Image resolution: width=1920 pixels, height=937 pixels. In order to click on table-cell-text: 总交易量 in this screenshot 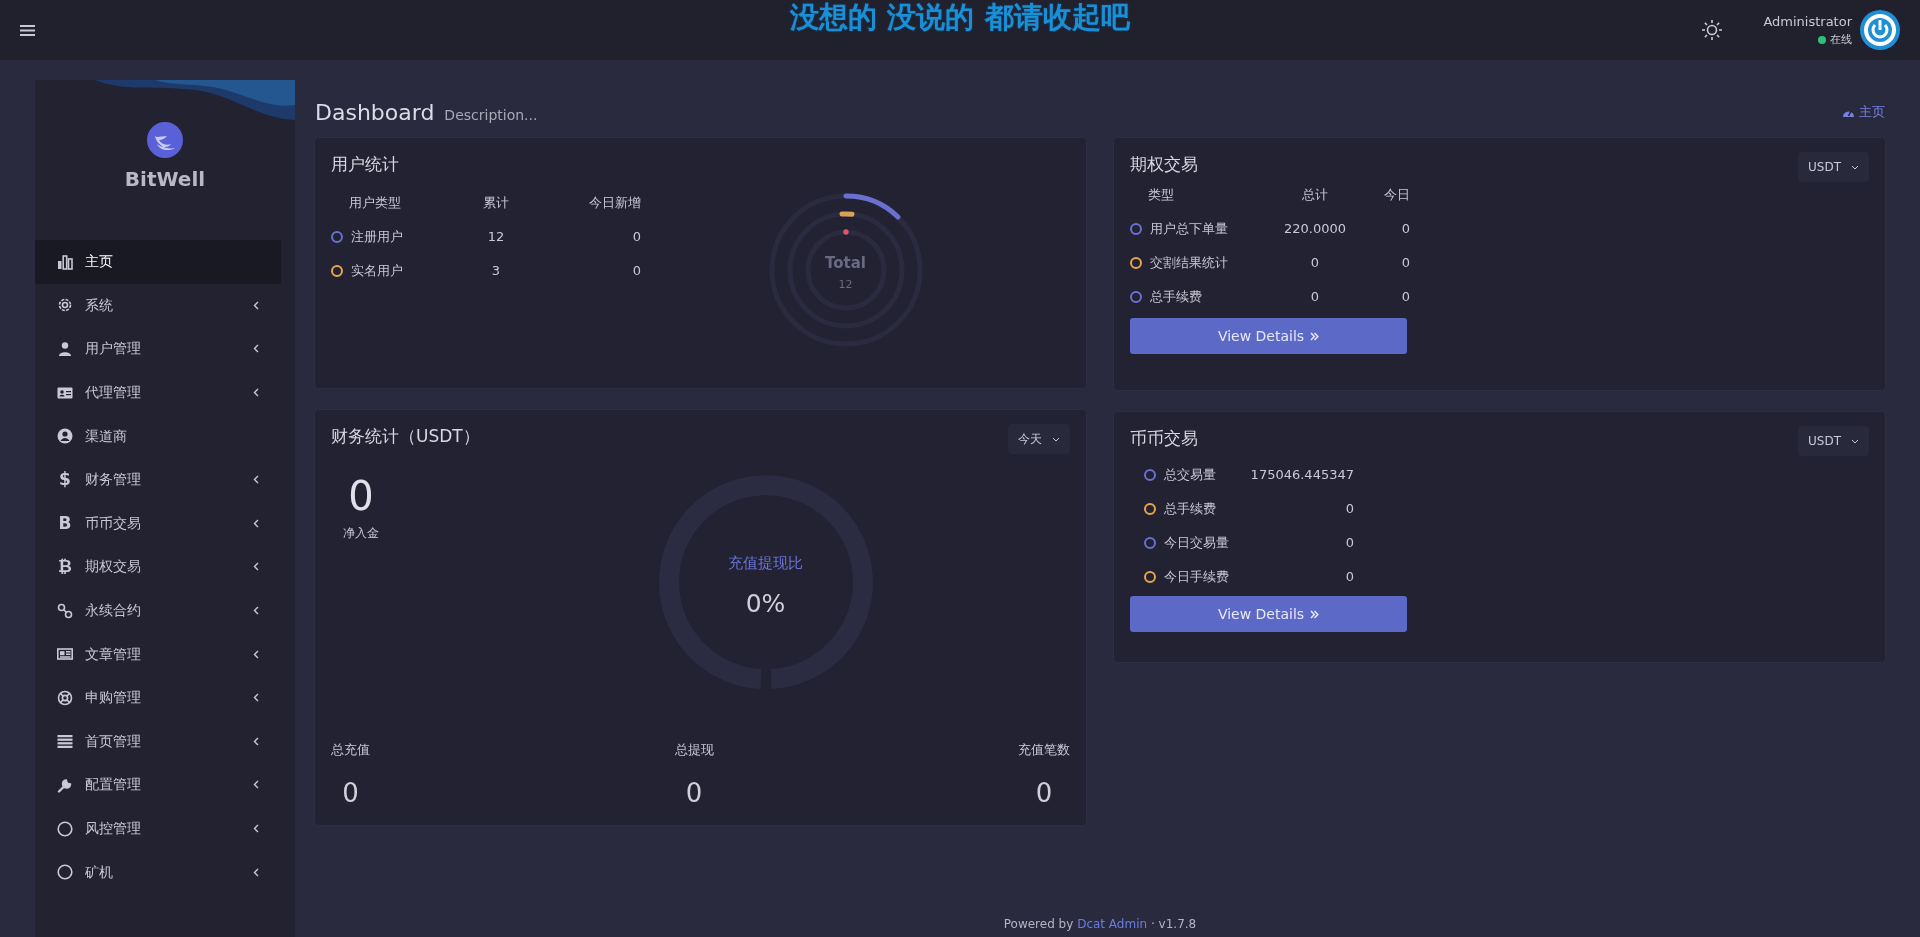, I will do `click(1190, 475)`.